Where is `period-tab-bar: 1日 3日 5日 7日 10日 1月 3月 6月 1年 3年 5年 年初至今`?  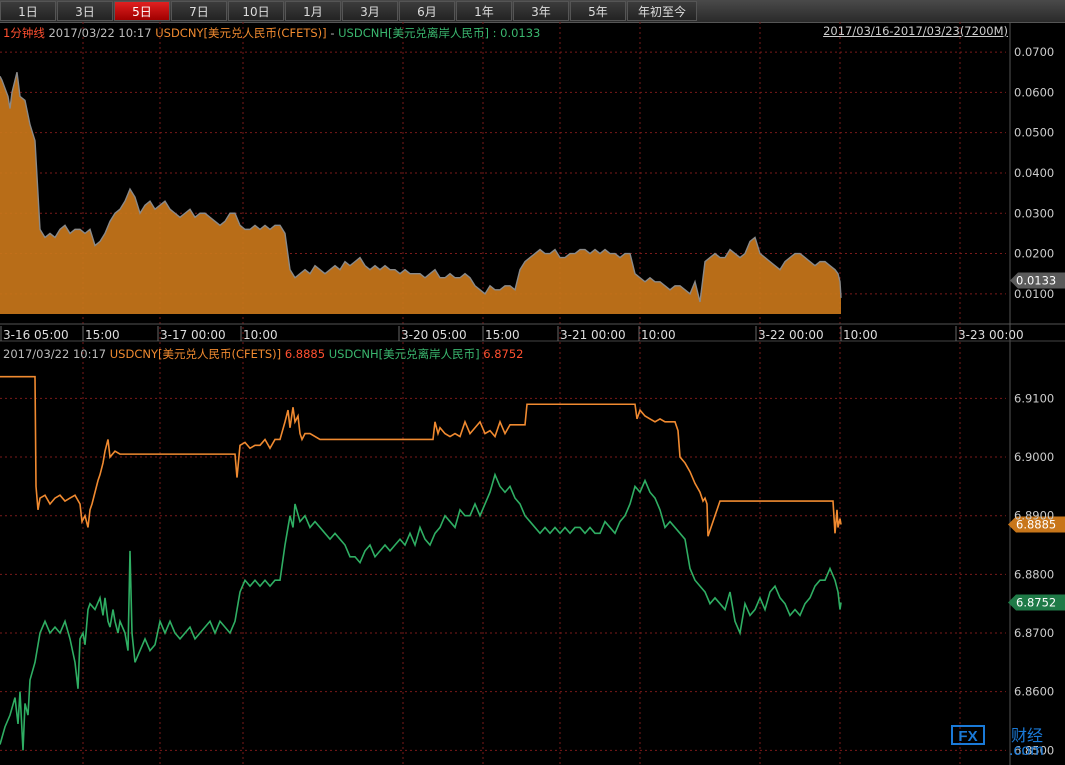
period-tab-bar: 1日 3日 5日 7日 10日 1月 3月 6月 1年 3年 5年 年初至今 is located at coordinates (532, 11).